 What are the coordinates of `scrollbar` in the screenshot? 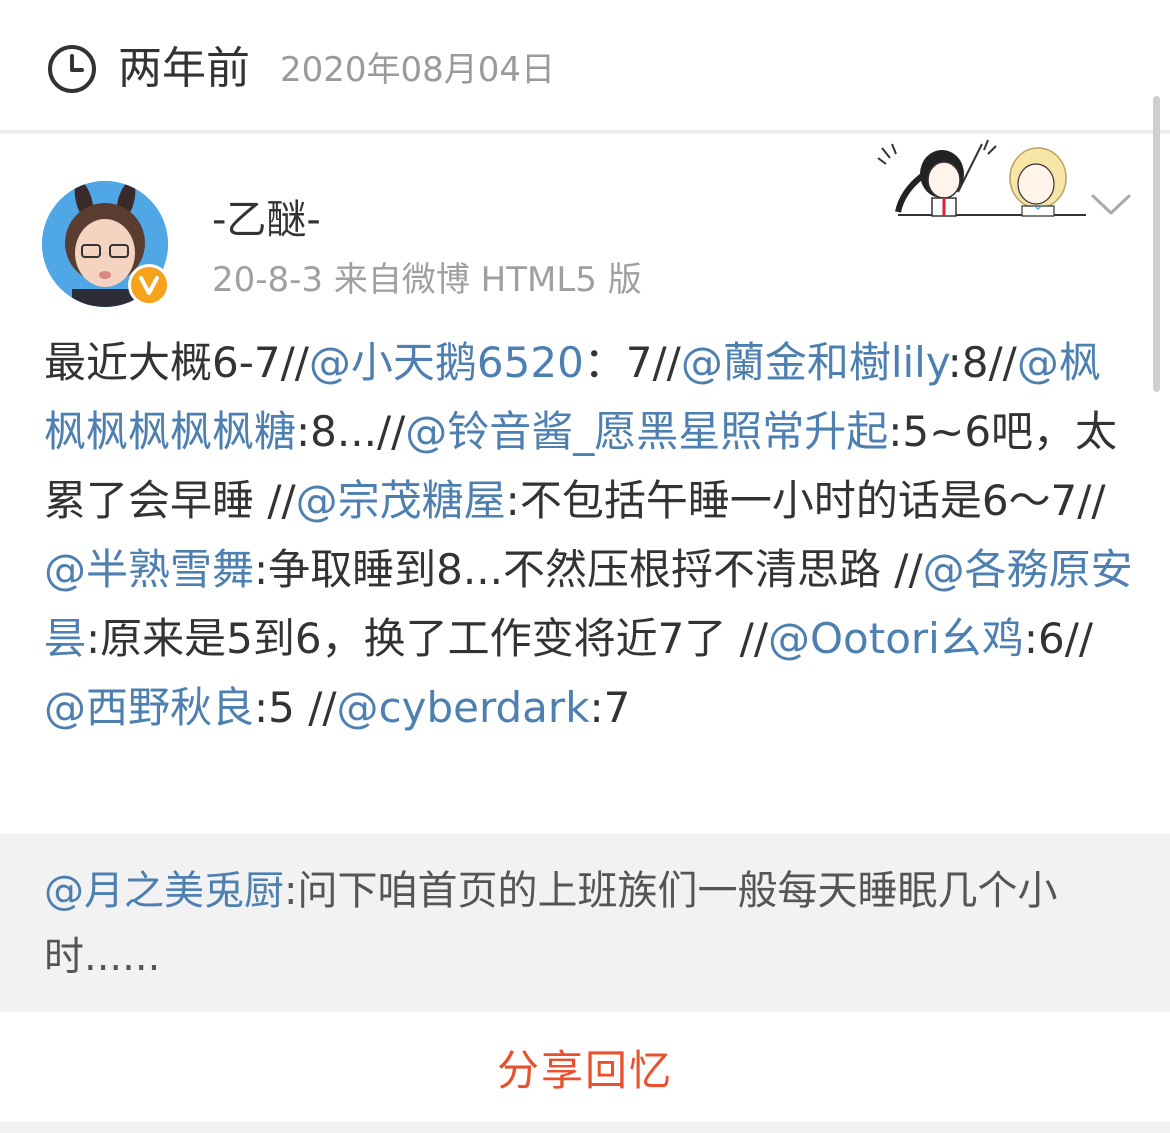 It's located at (1156, 244).